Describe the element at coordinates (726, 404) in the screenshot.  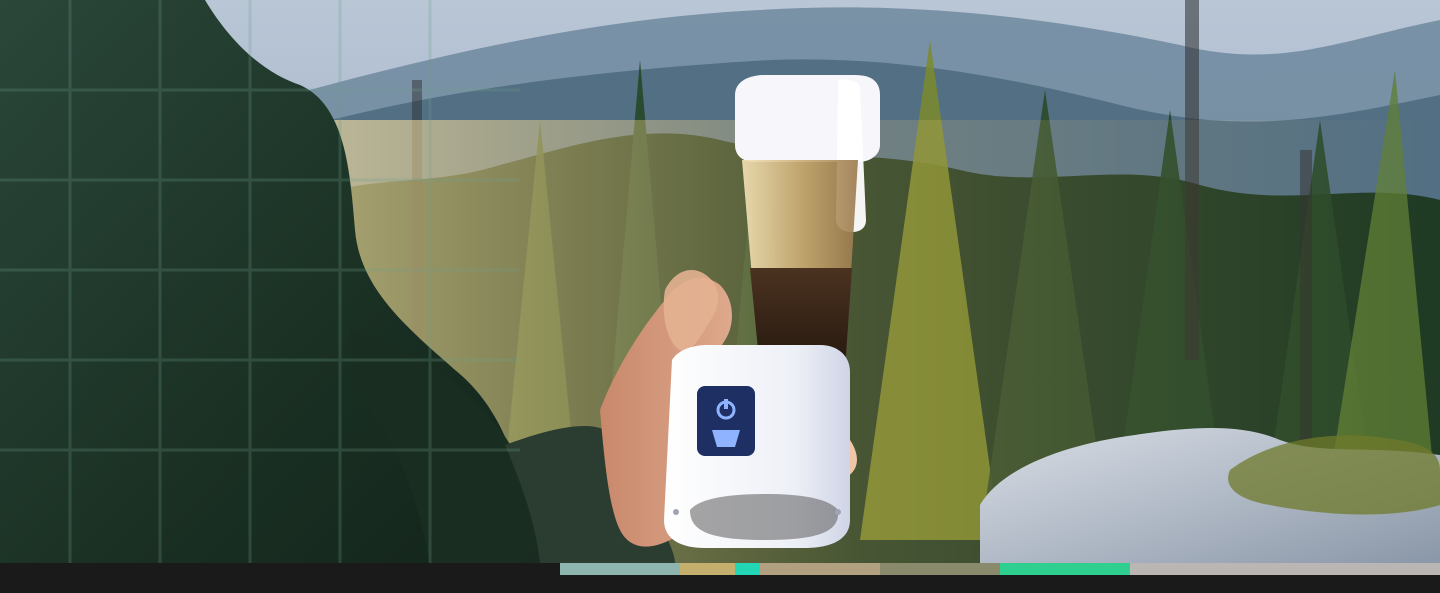
I see `power-icon-line` at that location.